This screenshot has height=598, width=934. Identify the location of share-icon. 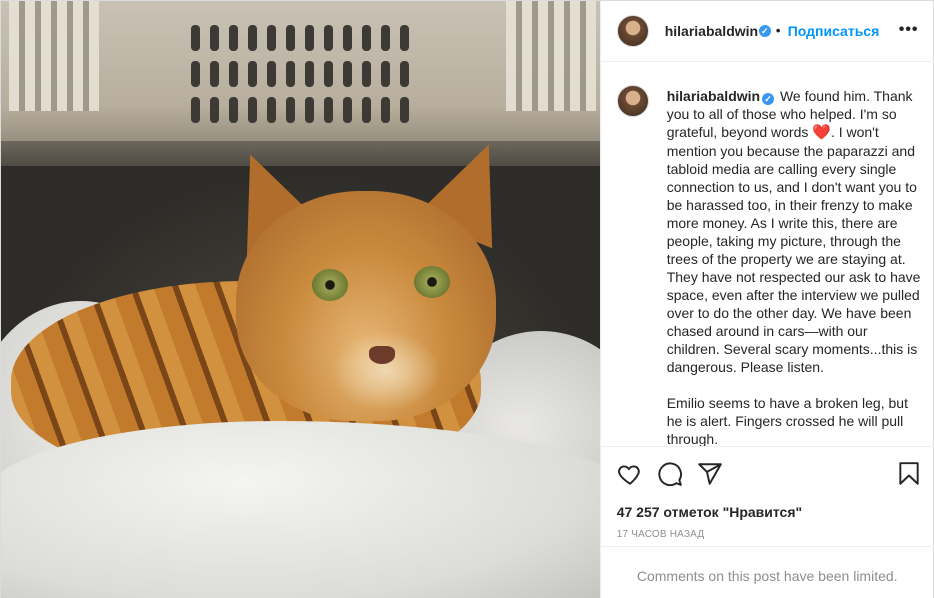
(710, 474).